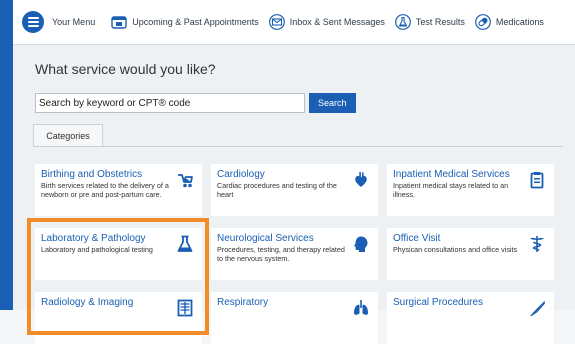 This screenshot has width=575, height=344. What do you see at coordinates (119, 22) in the screenshot?
I see `calendar-icon` at bounding box center [119, 22].